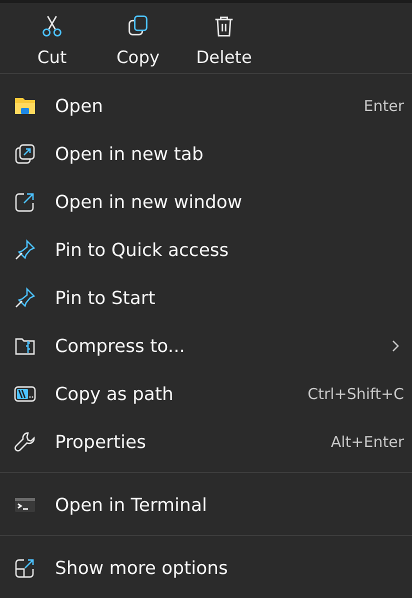 Image resolution: width=412 pixels, height=598 pixels. Describe the element at coordinates (206, 394) in the screenshot. I see `menu-item: Copy as path Ctrl+Shift+C` at that location.